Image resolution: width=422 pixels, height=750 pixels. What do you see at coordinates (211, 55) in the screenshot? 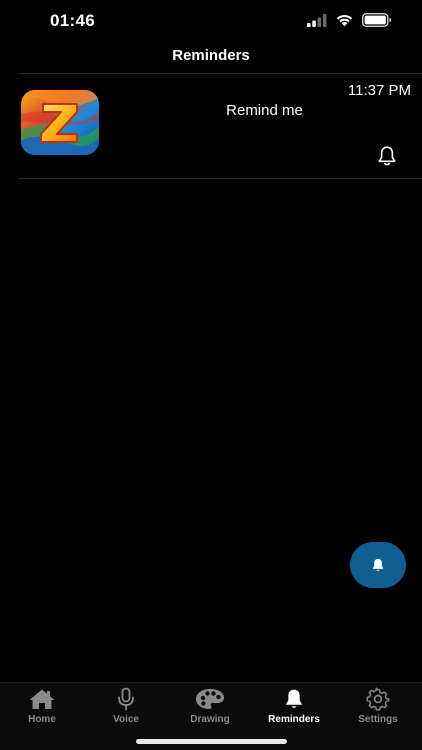
I see `page-title: Reminders` at bounding box center [211, 55].